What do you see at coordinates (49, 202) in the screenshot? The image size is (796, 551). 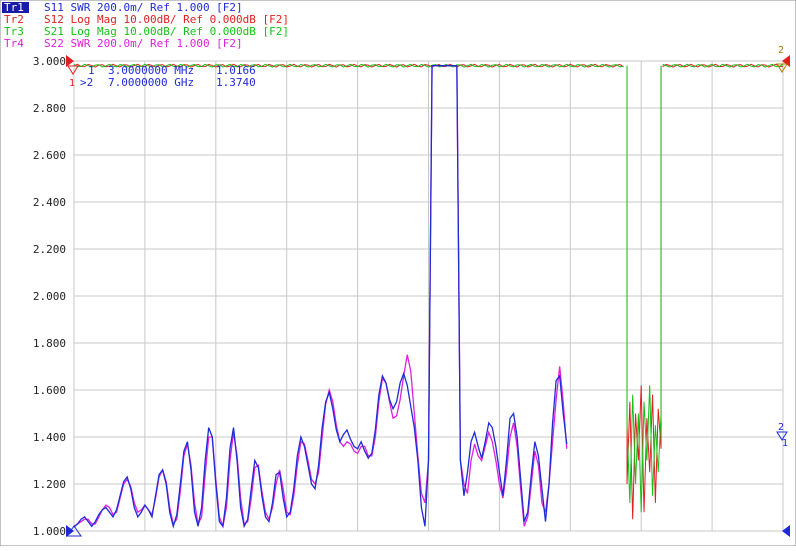 I see `y-tick-label: 2.400` at bounding box center [49, 202].